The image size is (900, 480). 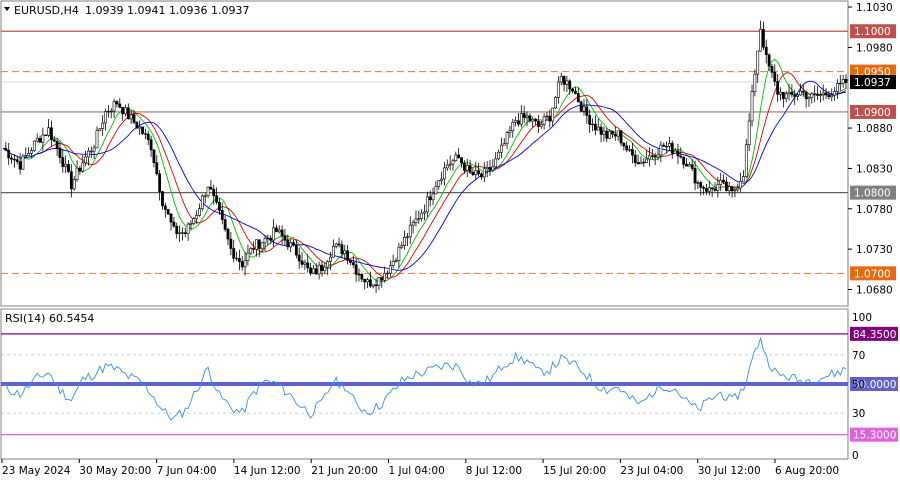 I want to click on time-tick-label: 23 May 2024, so click(x=36, y=471).